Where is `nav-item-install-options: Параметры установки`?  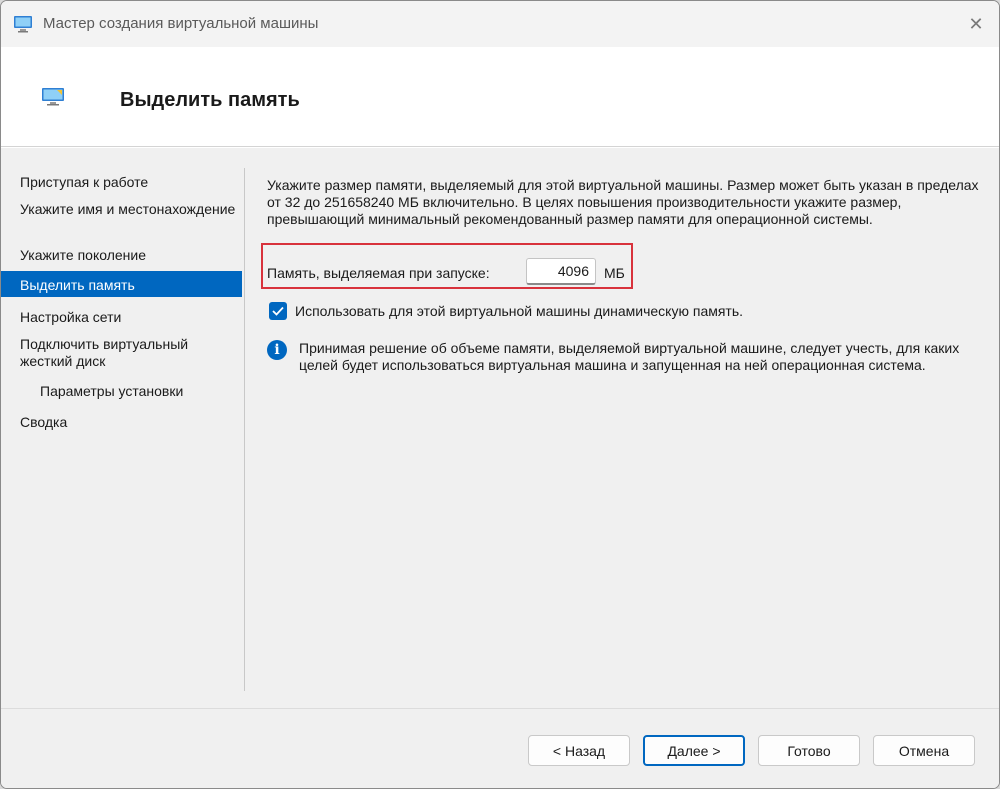
nav-item-install-options: Параметры установки is located at coordinates (121, 391).